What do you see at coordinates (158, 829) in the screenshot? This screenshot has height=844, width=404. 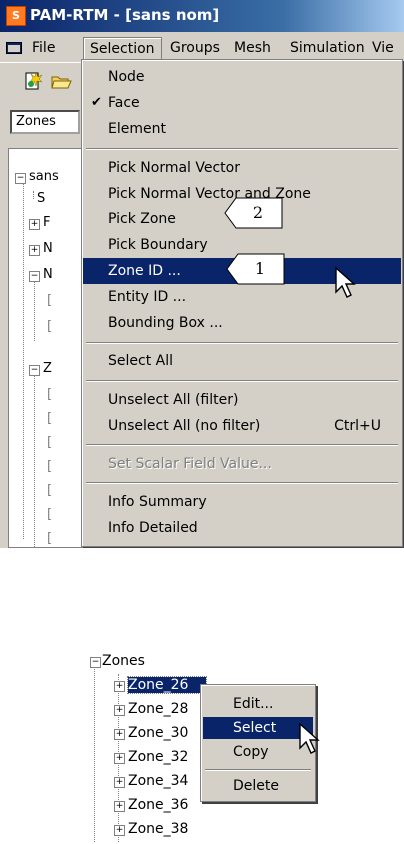 I see `tree-node-zone-38: Zone_38` at bounding box center [158, 829].